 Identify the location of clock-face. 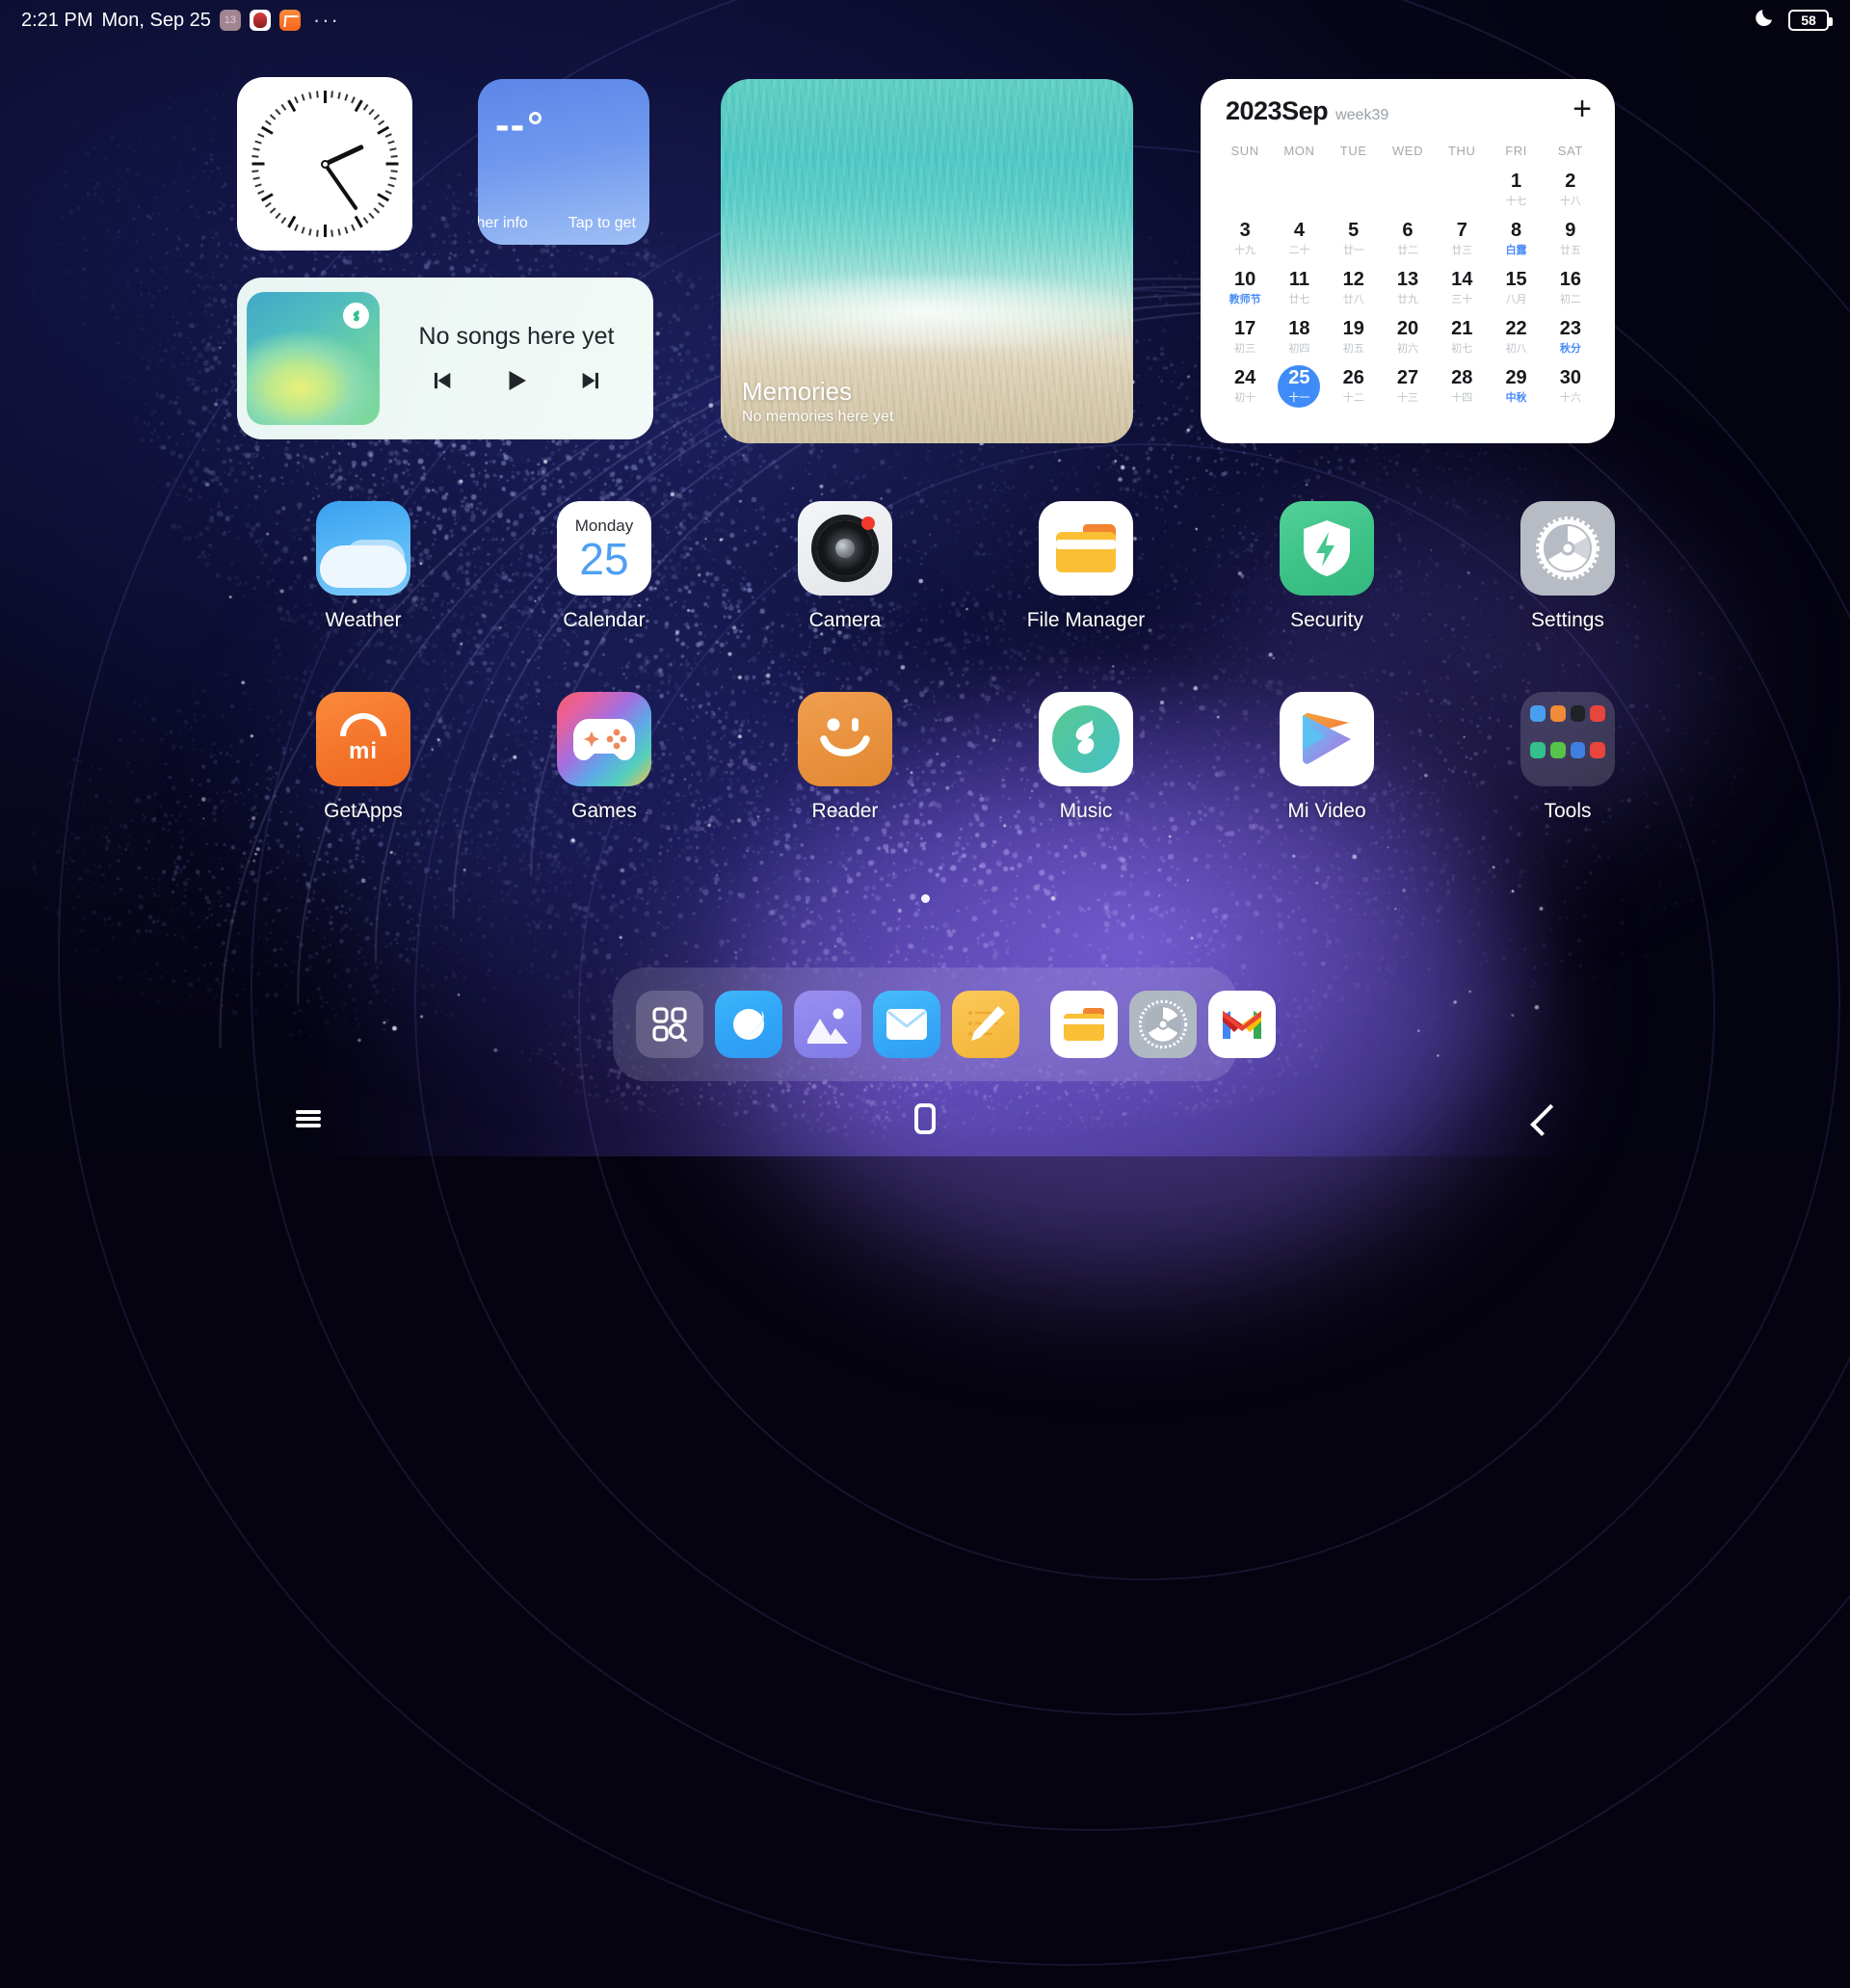
(324, 164).